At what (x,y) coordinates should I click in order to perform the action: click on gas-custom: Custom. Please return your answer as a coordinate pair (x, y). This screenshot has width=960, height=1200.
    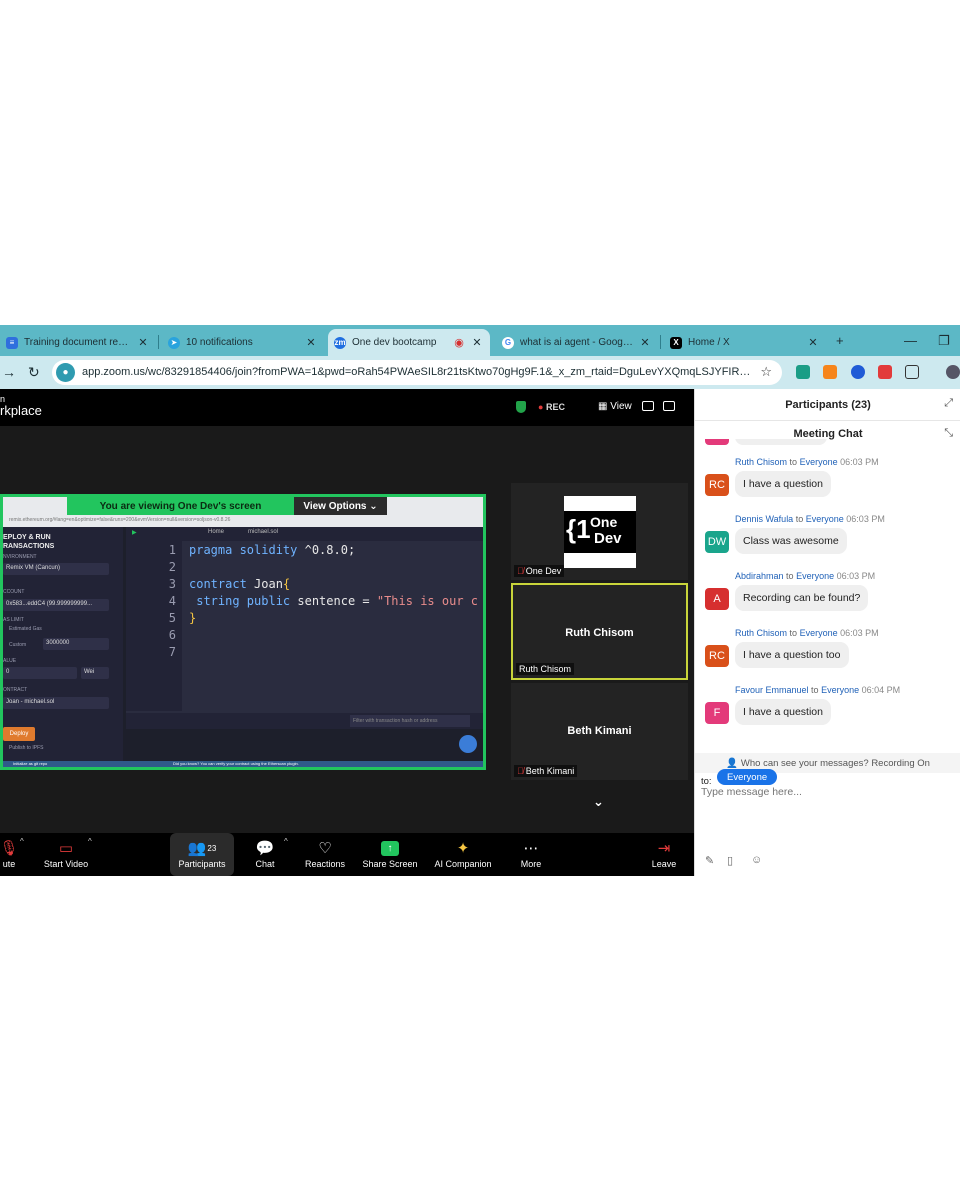
    Looking at the image, I should click on (17, 645).